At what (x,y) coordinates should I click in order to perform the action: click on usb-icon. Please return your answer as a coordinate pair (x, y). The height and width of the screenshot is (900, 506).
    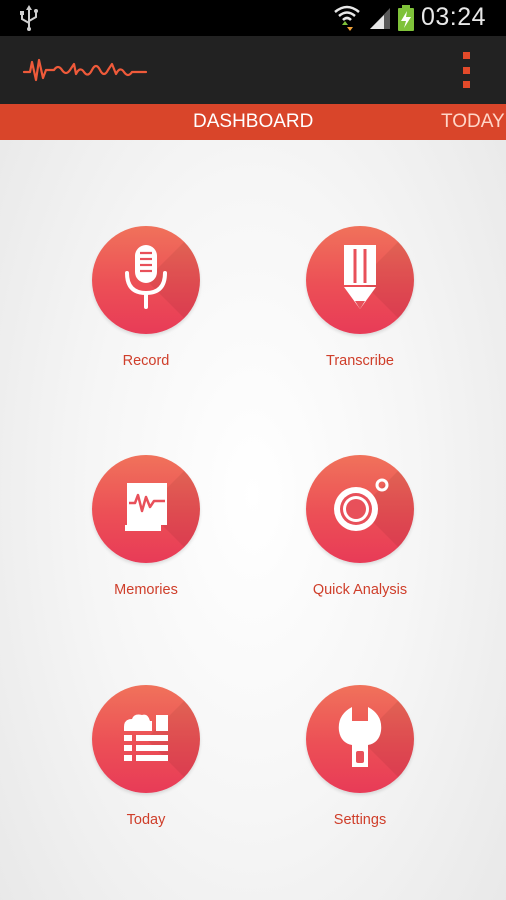
    Looking at the image, I should click on (29, 20).